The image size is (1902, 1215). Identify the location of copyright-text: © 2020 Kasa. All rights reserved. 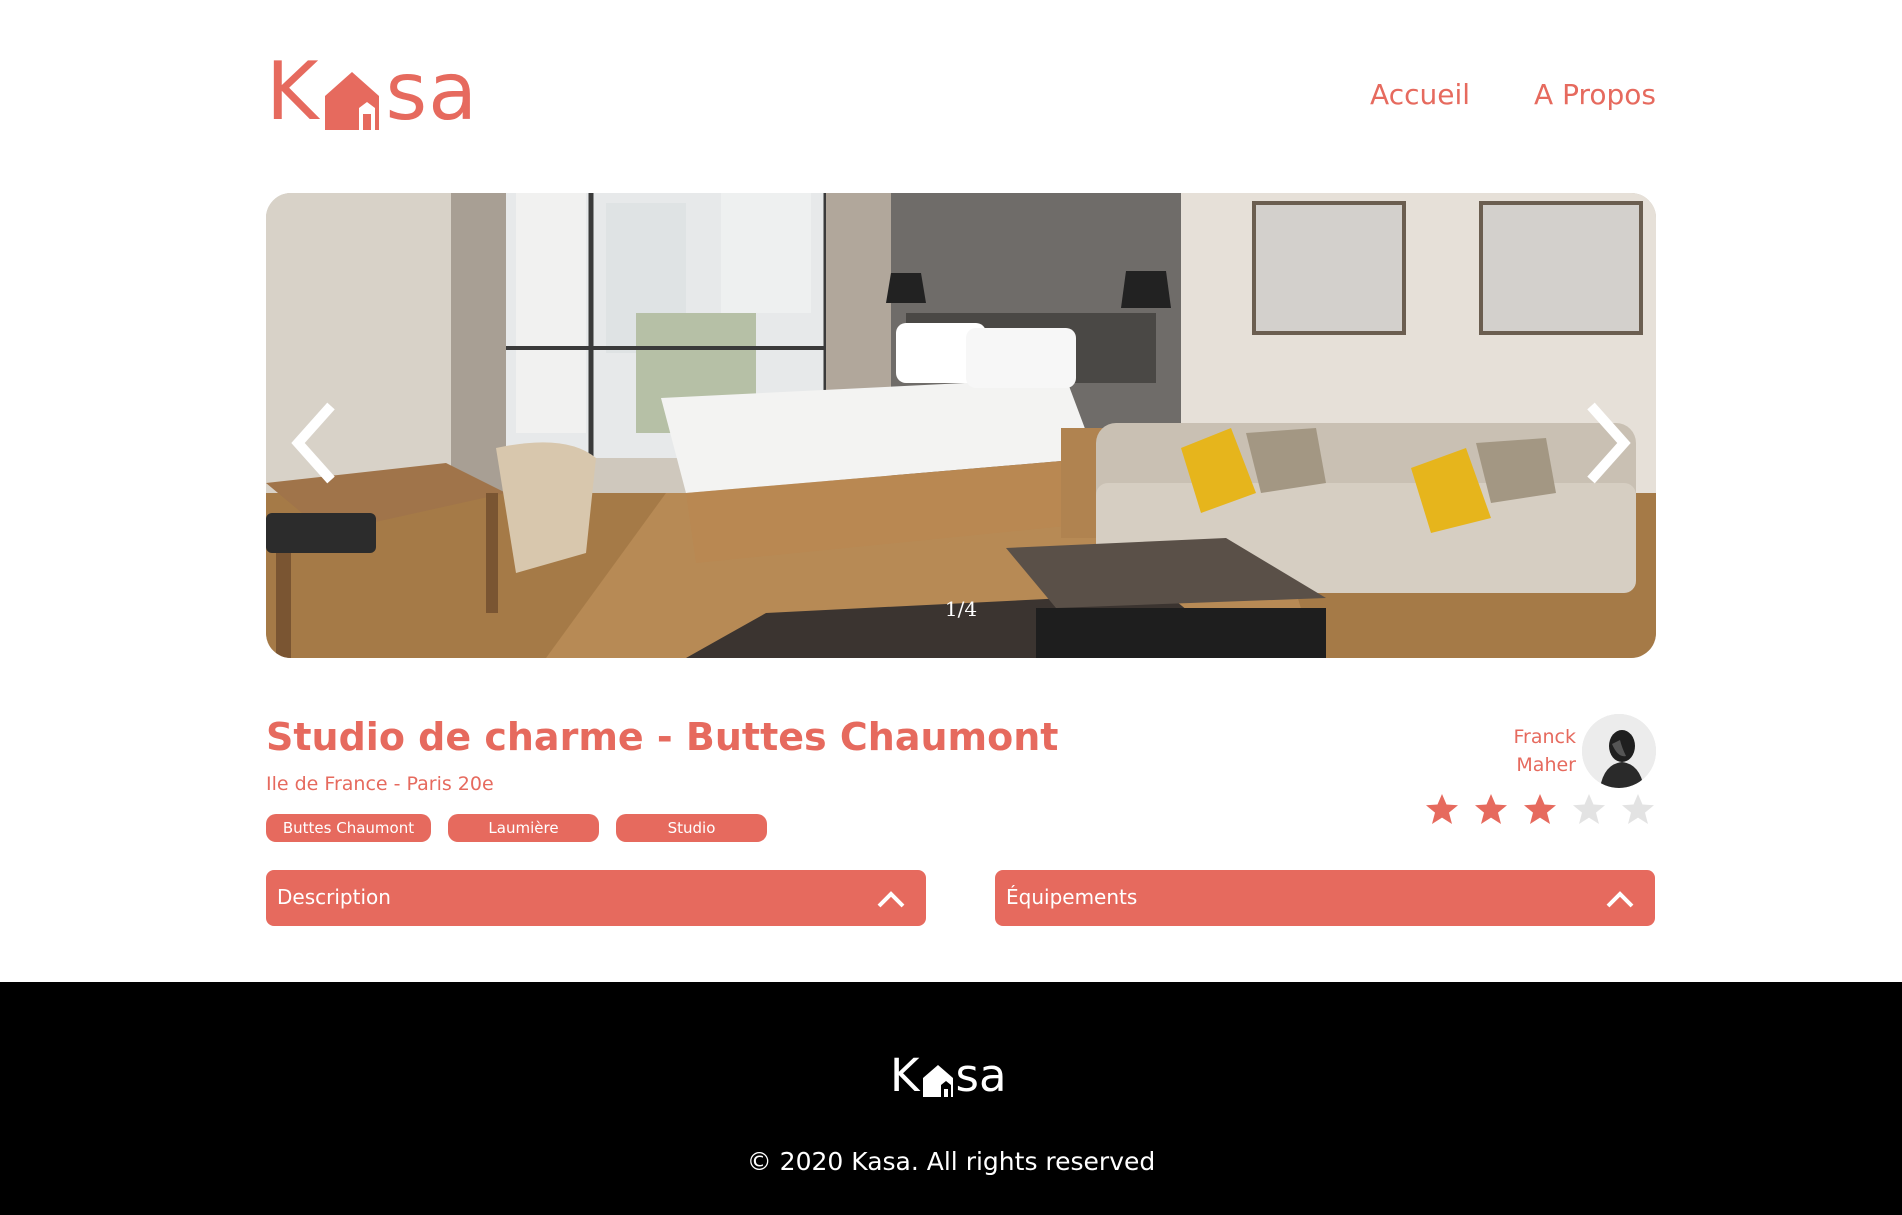
(951, 1161).